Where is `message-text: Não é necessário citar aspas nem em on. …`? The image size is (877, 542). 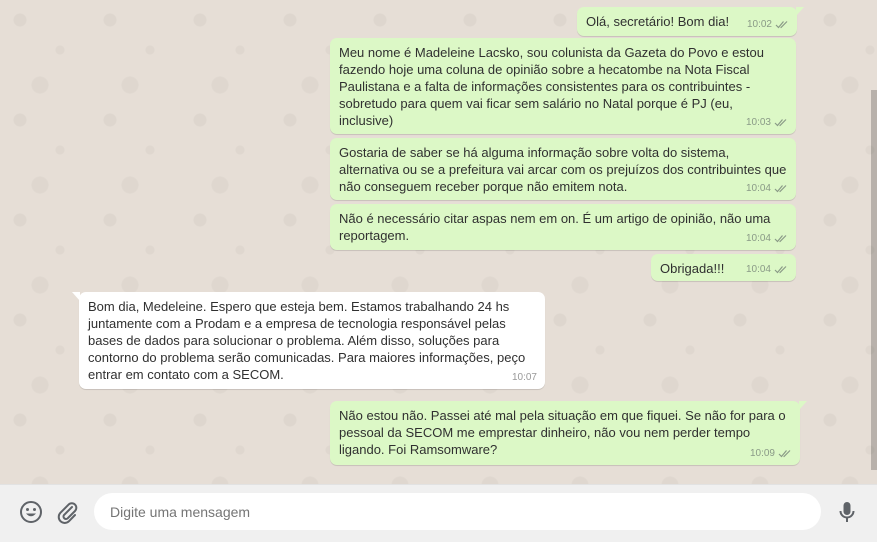
message-text: Não é necessário citar aspas nem em on. … is located at coordinates (555, 227).